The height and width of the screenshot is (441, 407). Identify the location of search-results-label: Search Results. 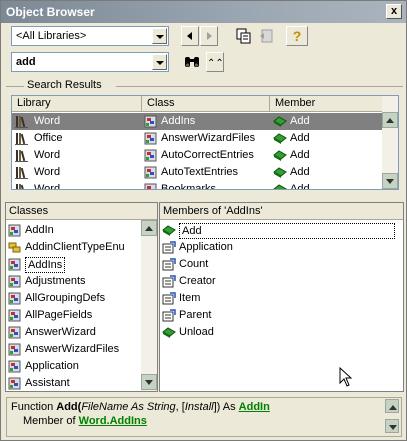
(64, 85).